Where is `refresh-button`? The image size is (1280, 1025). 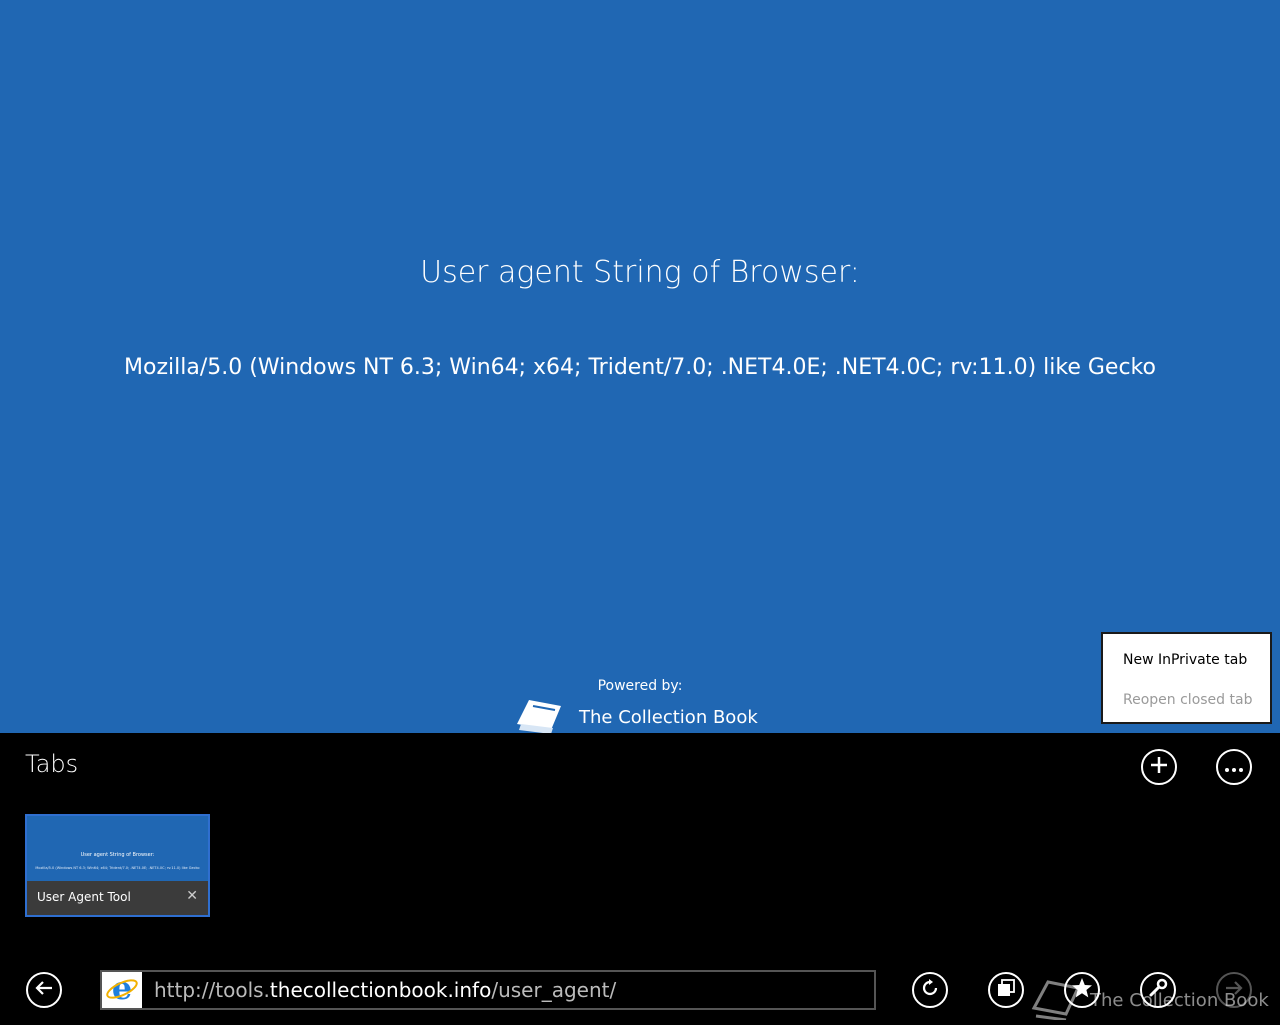 refresh-button is located at coordinates (930, 990).